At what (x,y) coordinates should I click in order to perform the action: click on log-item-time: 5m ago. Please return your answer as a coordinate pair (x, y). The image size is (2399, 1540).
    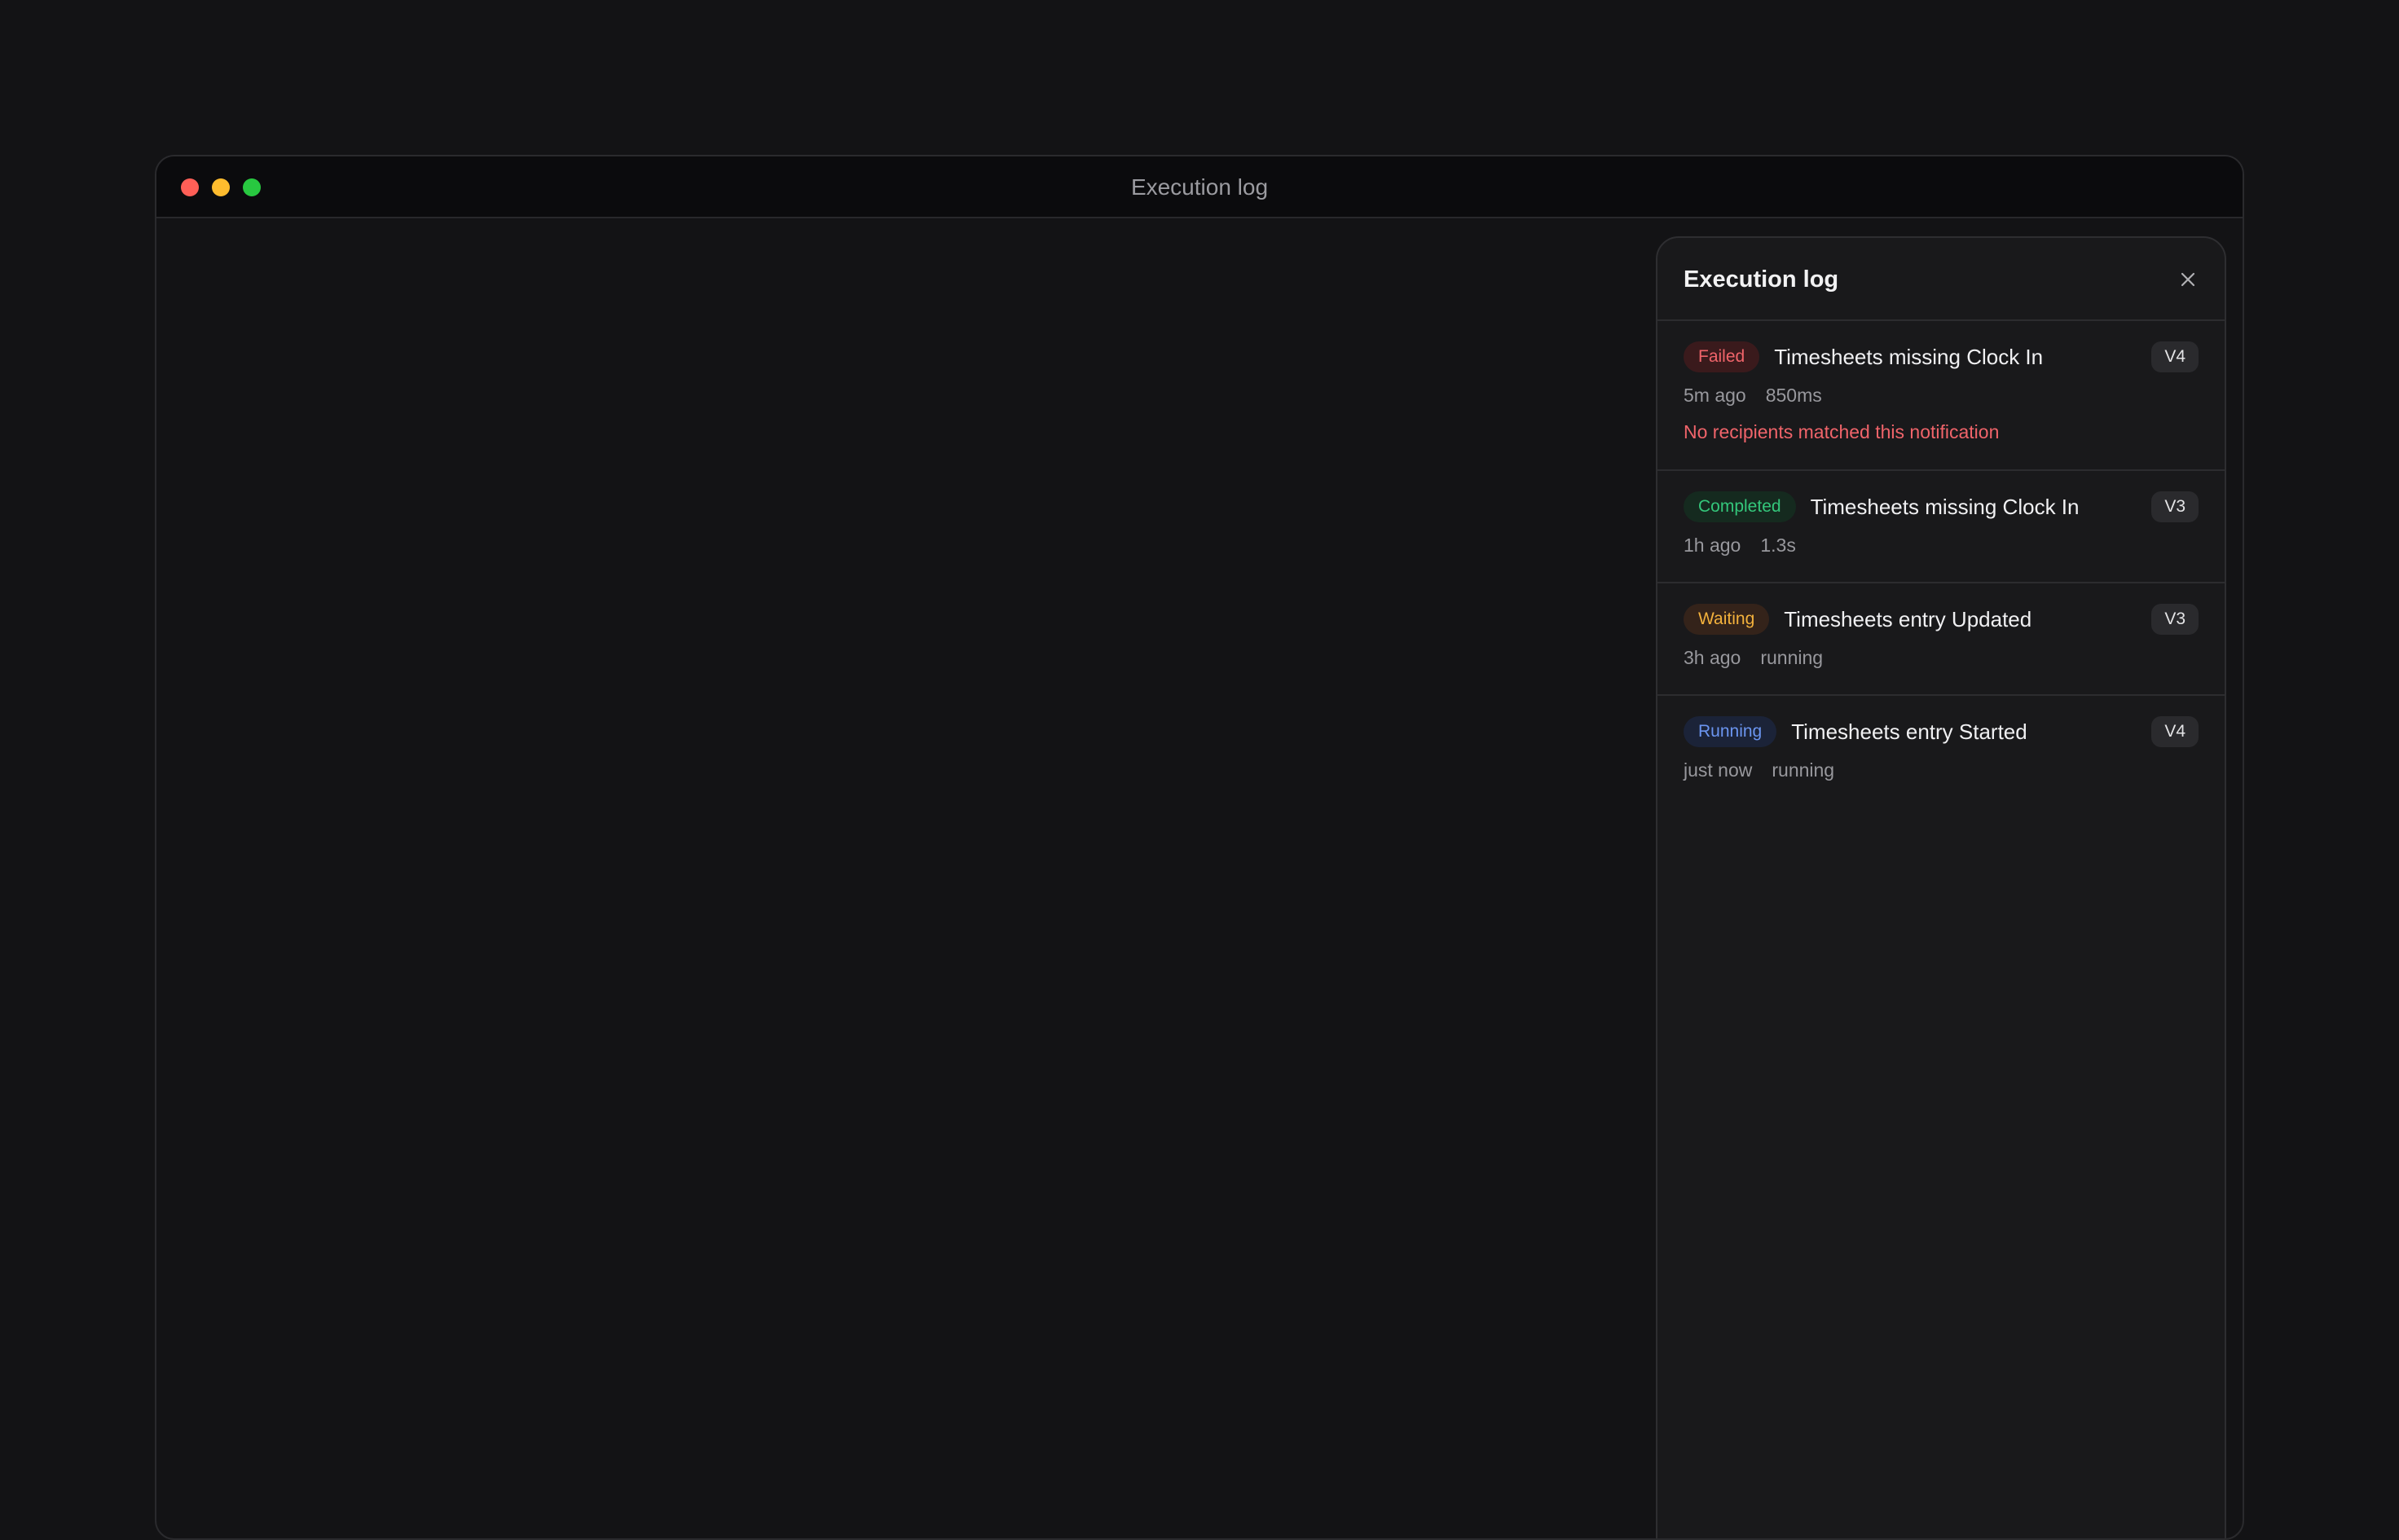
    Looking at the image, I should click on (1715, 395).